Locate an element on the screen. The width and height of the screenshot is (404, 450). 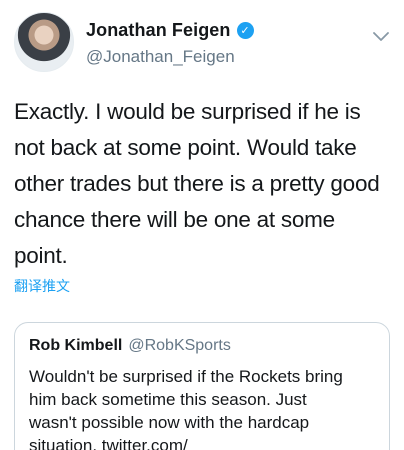
author-name-row: Jonathan Feigen ✓ is located at coordinates (170, 30).